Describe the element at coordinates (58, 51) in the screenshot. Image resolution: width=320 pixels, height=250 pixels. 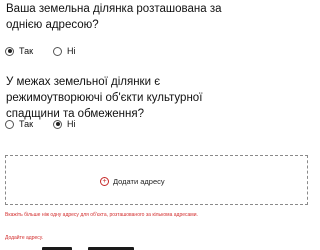
I see `radio-no` at that location.